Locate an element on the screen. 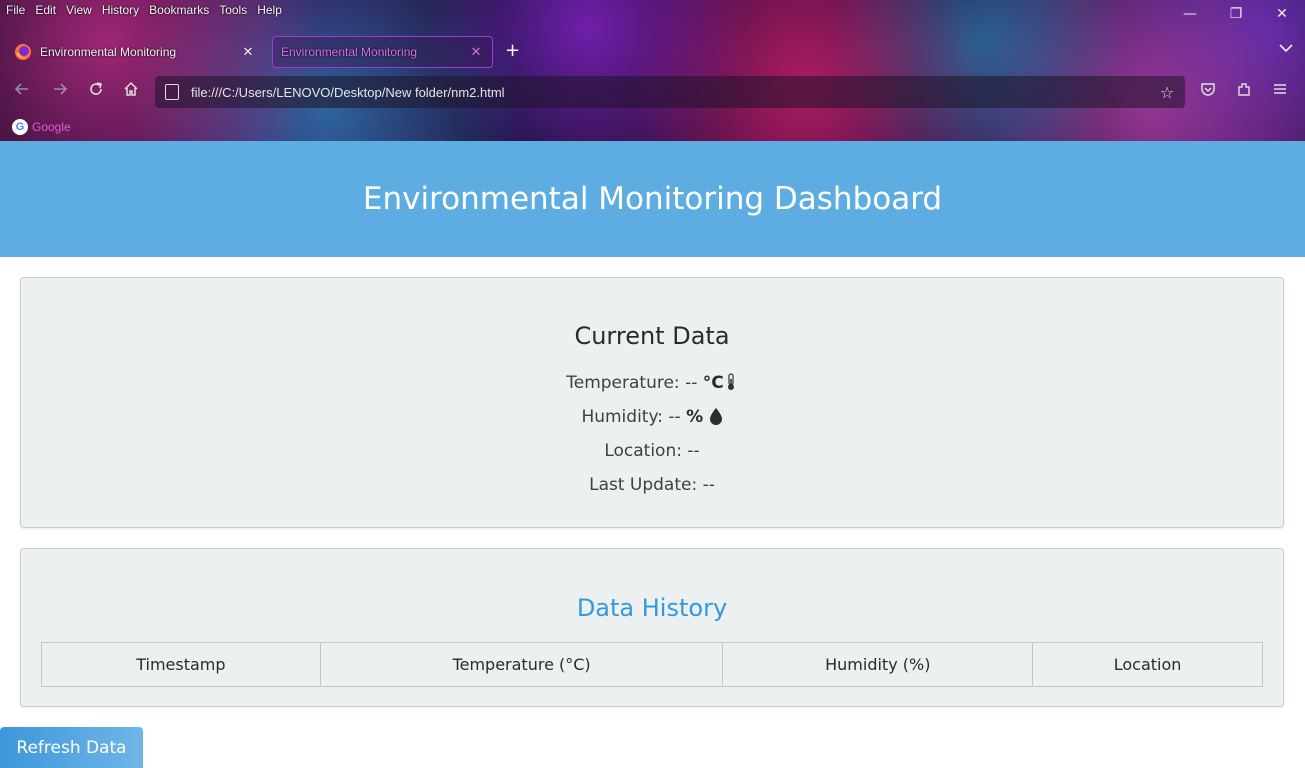  humidity-label: Humidity: is located at coordinates (622, 417).